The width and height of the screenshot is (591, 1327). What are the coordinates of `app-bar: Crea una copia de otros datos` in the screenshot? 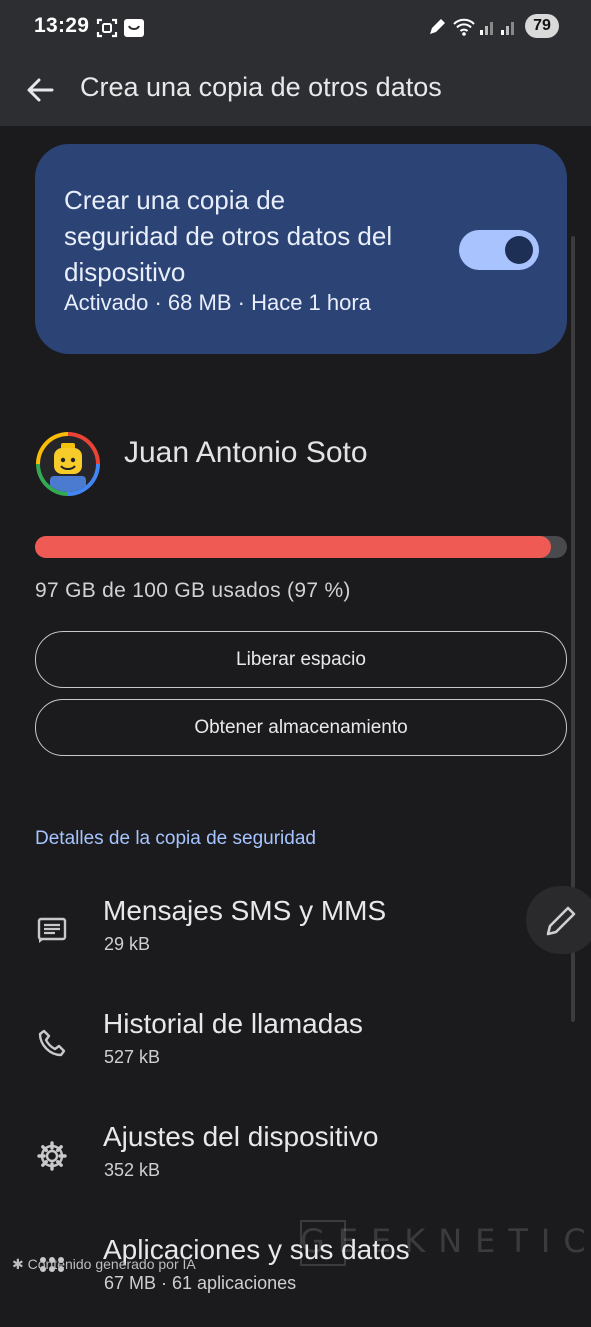 It's located at (295, 89).